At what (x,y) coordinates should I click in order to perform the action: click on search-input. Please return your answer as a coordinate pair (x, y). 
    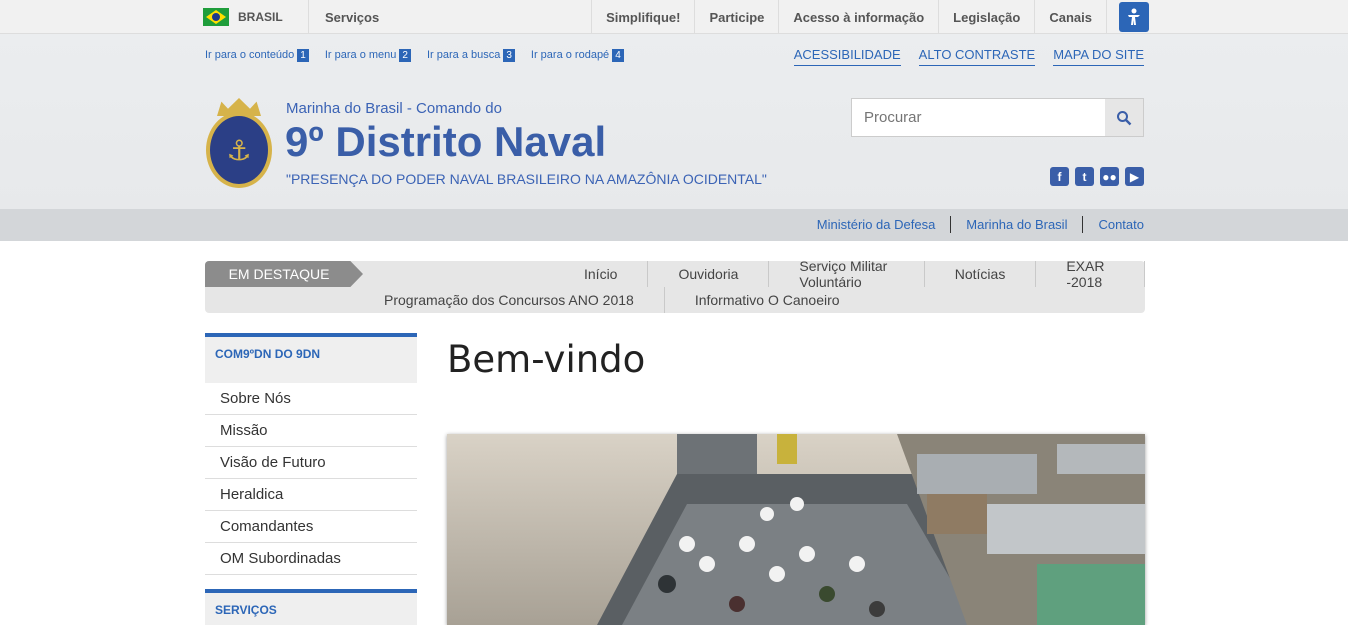
    Looking at the image, I should click on (979, 117).